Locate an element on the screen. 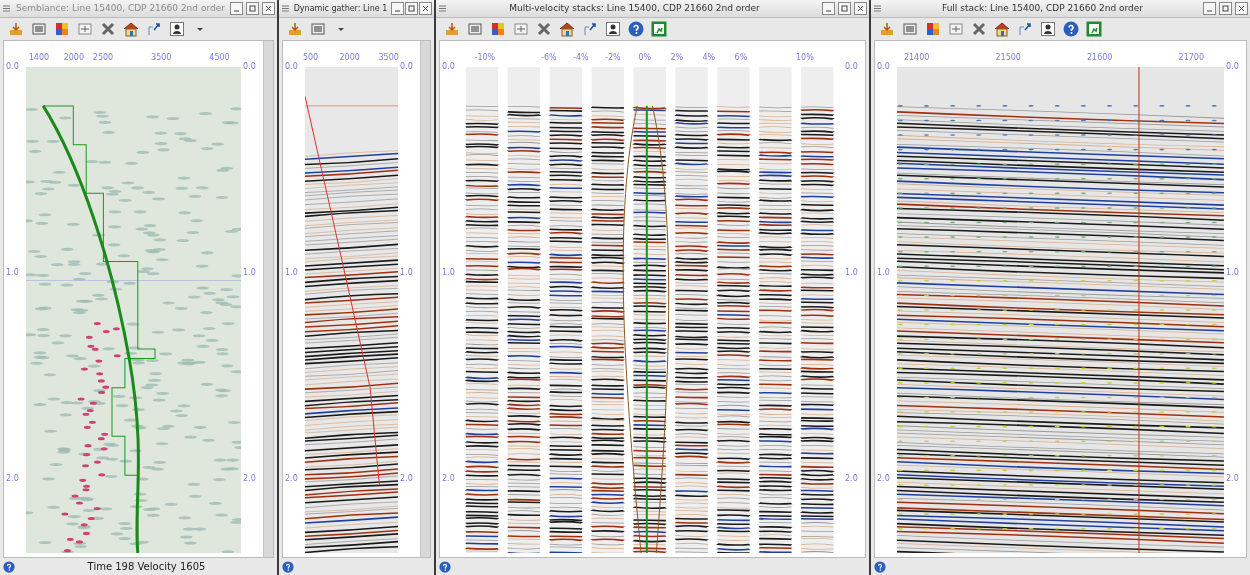 This screenshot has height=575, width=1250. axis-tick-label: 4% is located at coordinates (709, 58).